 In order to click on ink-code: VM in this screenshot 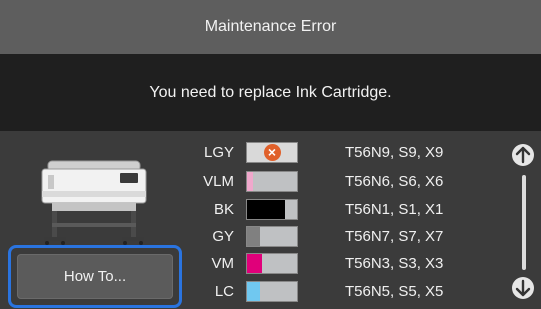, I will do `click(223, 263)`.